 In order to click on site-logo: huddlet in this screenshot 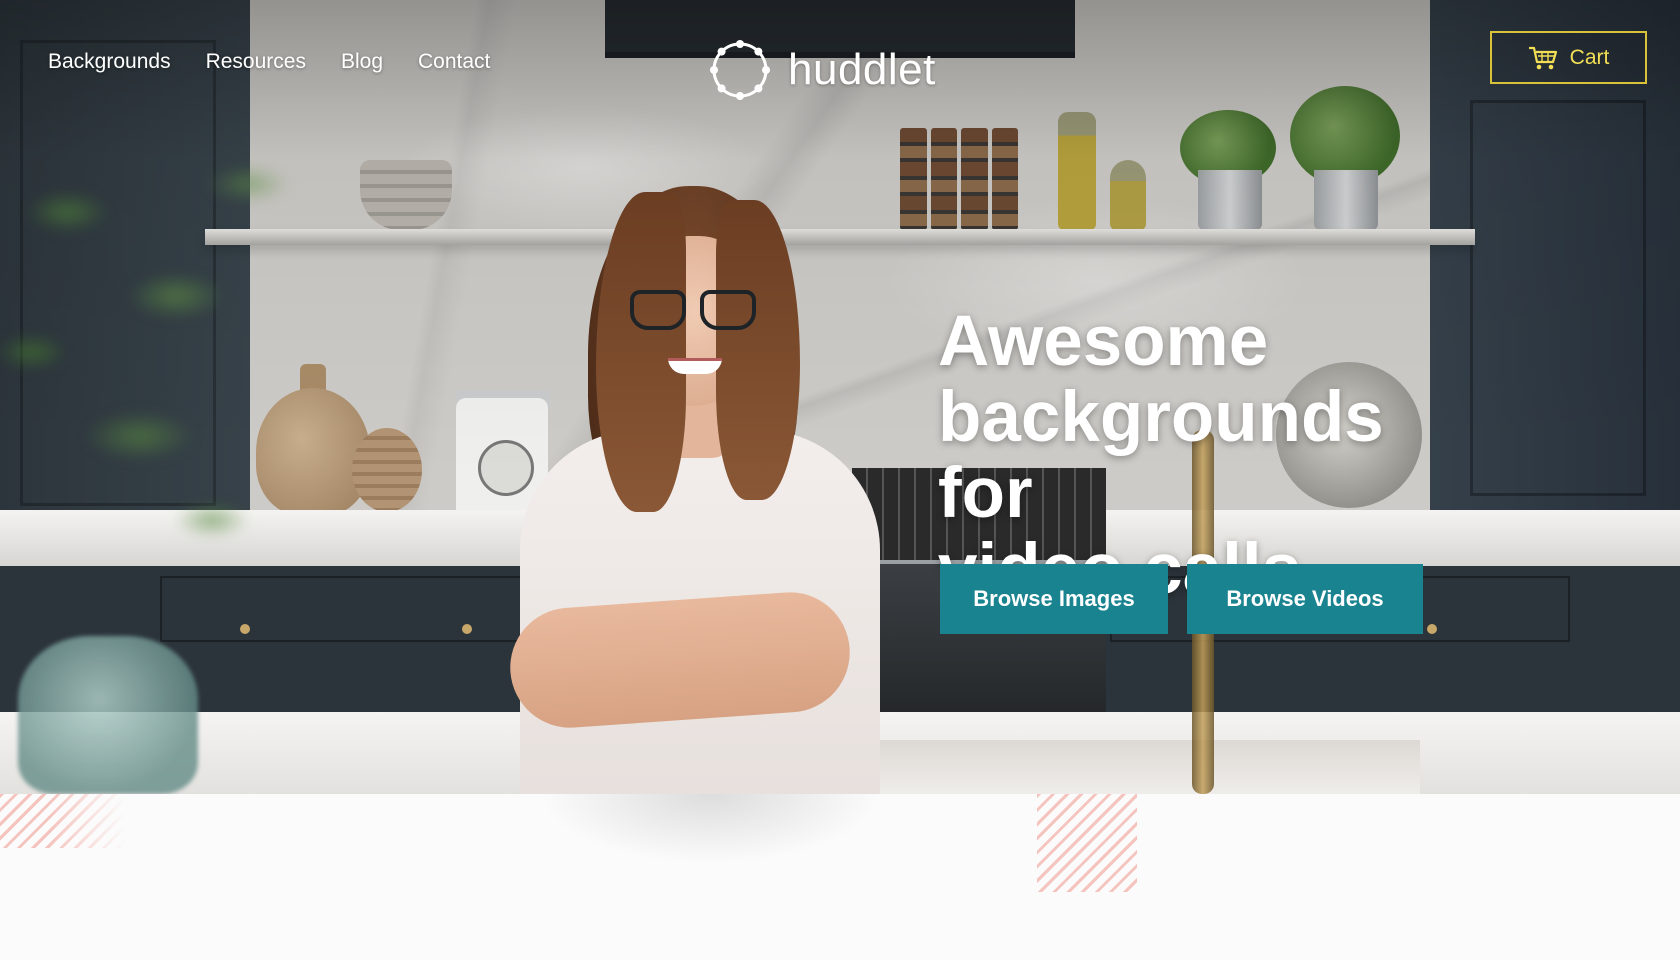, I will do `click(822, 70)`.